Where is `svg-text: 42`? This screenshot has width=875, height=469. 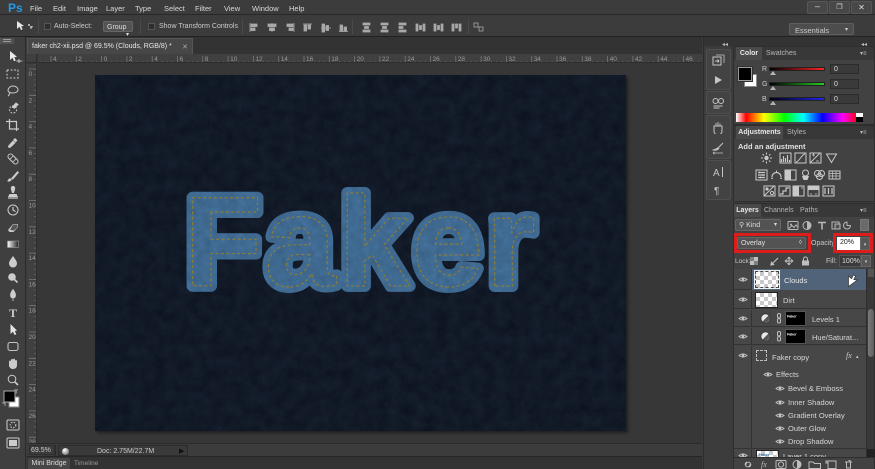 svg-text: 42 is located at coordinates (639, 59).